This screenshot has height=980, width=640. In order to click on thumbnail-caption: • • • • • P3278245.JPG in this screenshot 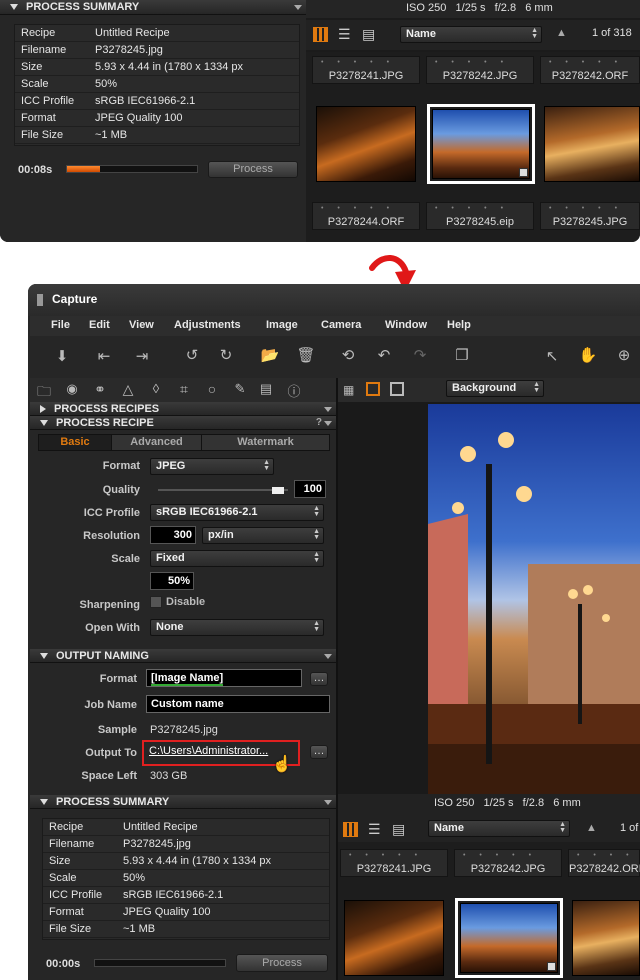, I will do `click(590, 216)`.